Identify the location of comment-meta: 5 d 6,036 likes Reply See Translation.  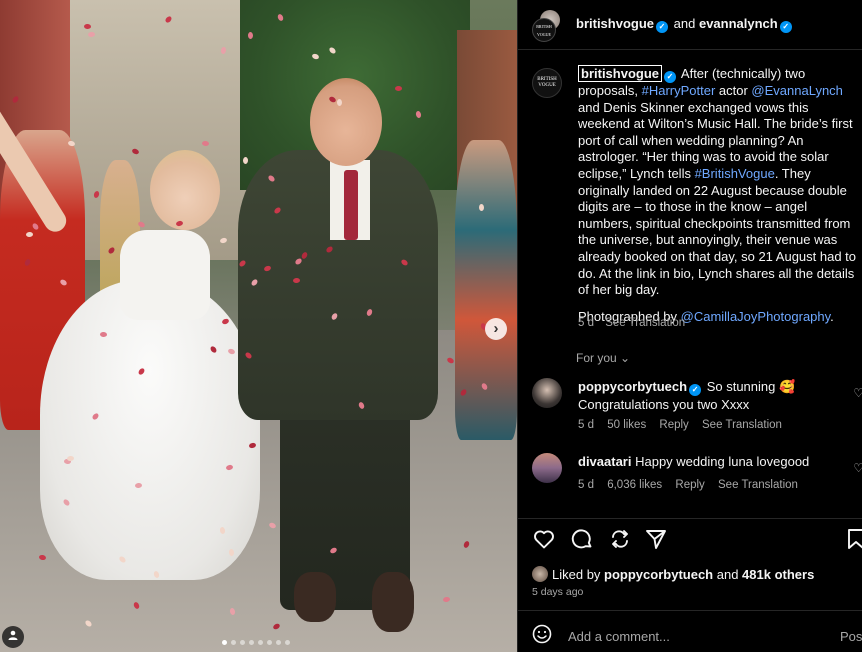
(693, 485).